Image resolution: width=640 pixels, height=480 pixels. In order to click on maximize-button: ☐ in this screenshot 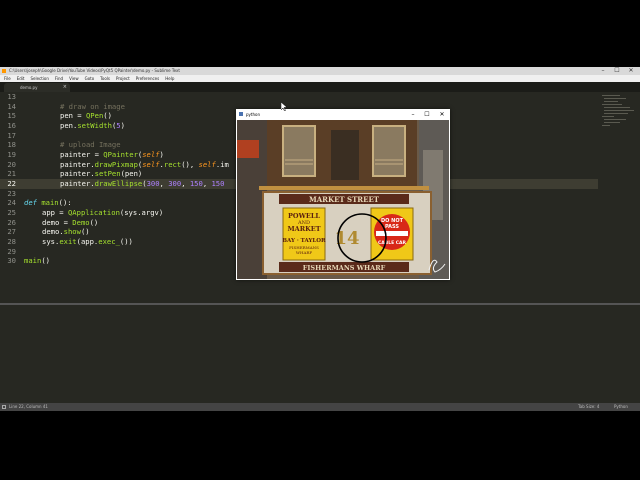, I will do `click(617, 71)`.